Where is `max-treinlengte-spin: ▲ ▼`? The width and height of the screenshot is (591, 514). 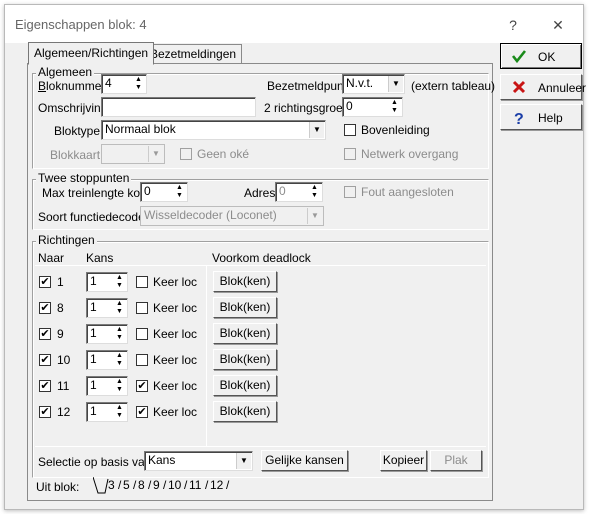 max-treinlengte-spin: ▲ ▼ is located at coordinates (179, 192).